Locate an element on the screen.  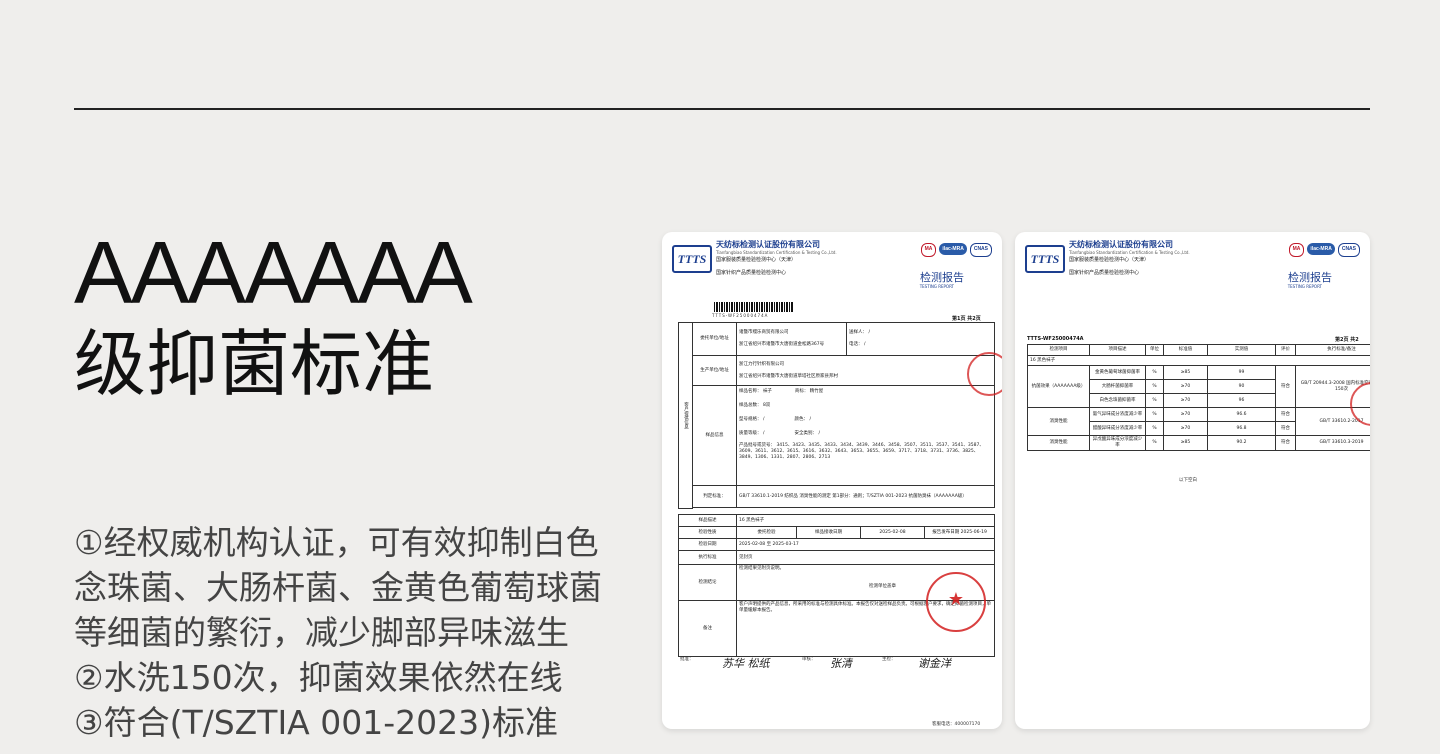
recv-date: 2025-02-08 is located at coordinates (892, 532).